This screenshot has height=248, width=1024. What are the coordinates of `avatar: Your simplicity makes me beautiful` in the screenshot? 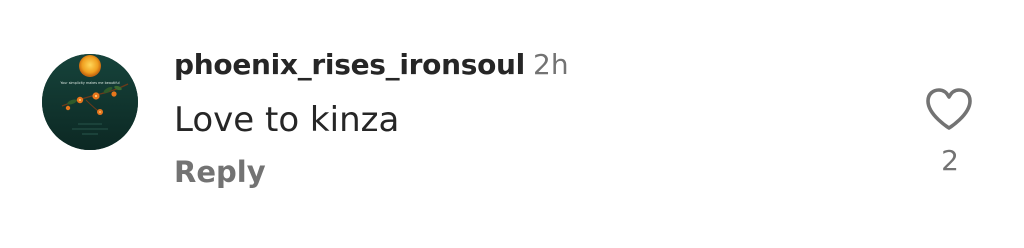 It's located at (90, 102).